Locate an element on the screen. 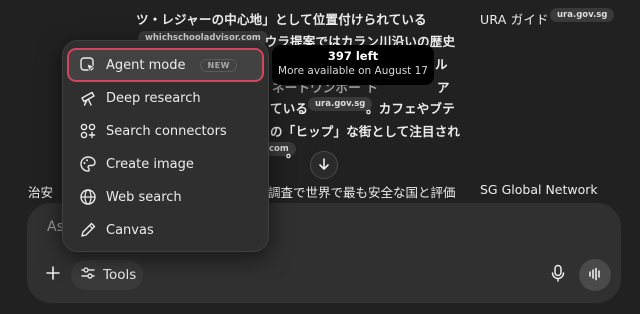 The height and width of the screenshot is (314, 640). response-text-line: ている is located at coordinates (289, 108).